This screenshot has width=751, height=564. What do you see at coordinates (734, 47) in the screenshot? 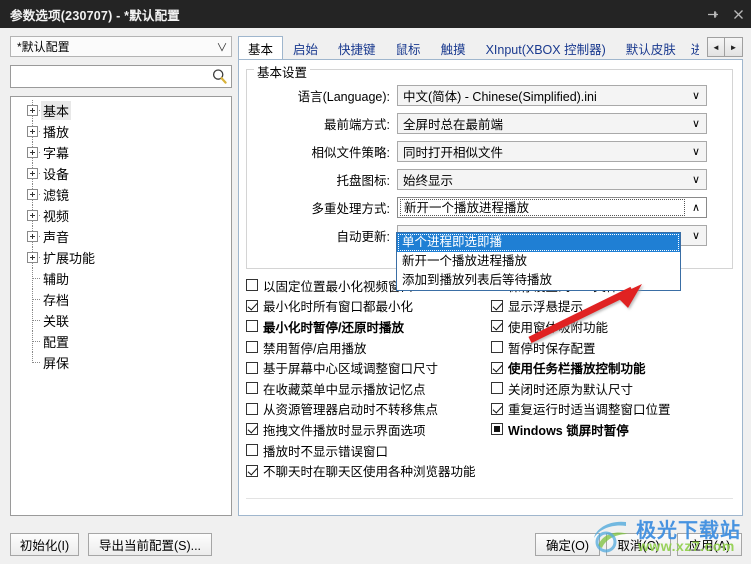
I see `tab-scroll-right-button: ►` at bounding box center [734, 47].